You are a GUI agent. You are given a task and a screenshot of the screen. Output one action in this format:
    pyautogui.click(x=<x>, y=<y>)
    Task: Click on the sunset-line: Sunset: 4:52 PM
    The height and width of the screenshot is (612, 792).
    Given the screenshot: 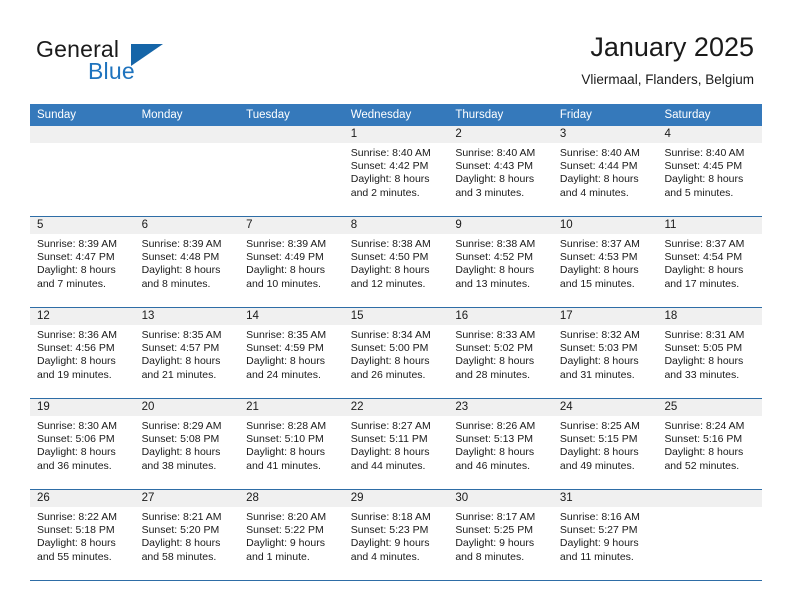 What is the action you would take?
    pyautogui.click(x=494, y=257)
    